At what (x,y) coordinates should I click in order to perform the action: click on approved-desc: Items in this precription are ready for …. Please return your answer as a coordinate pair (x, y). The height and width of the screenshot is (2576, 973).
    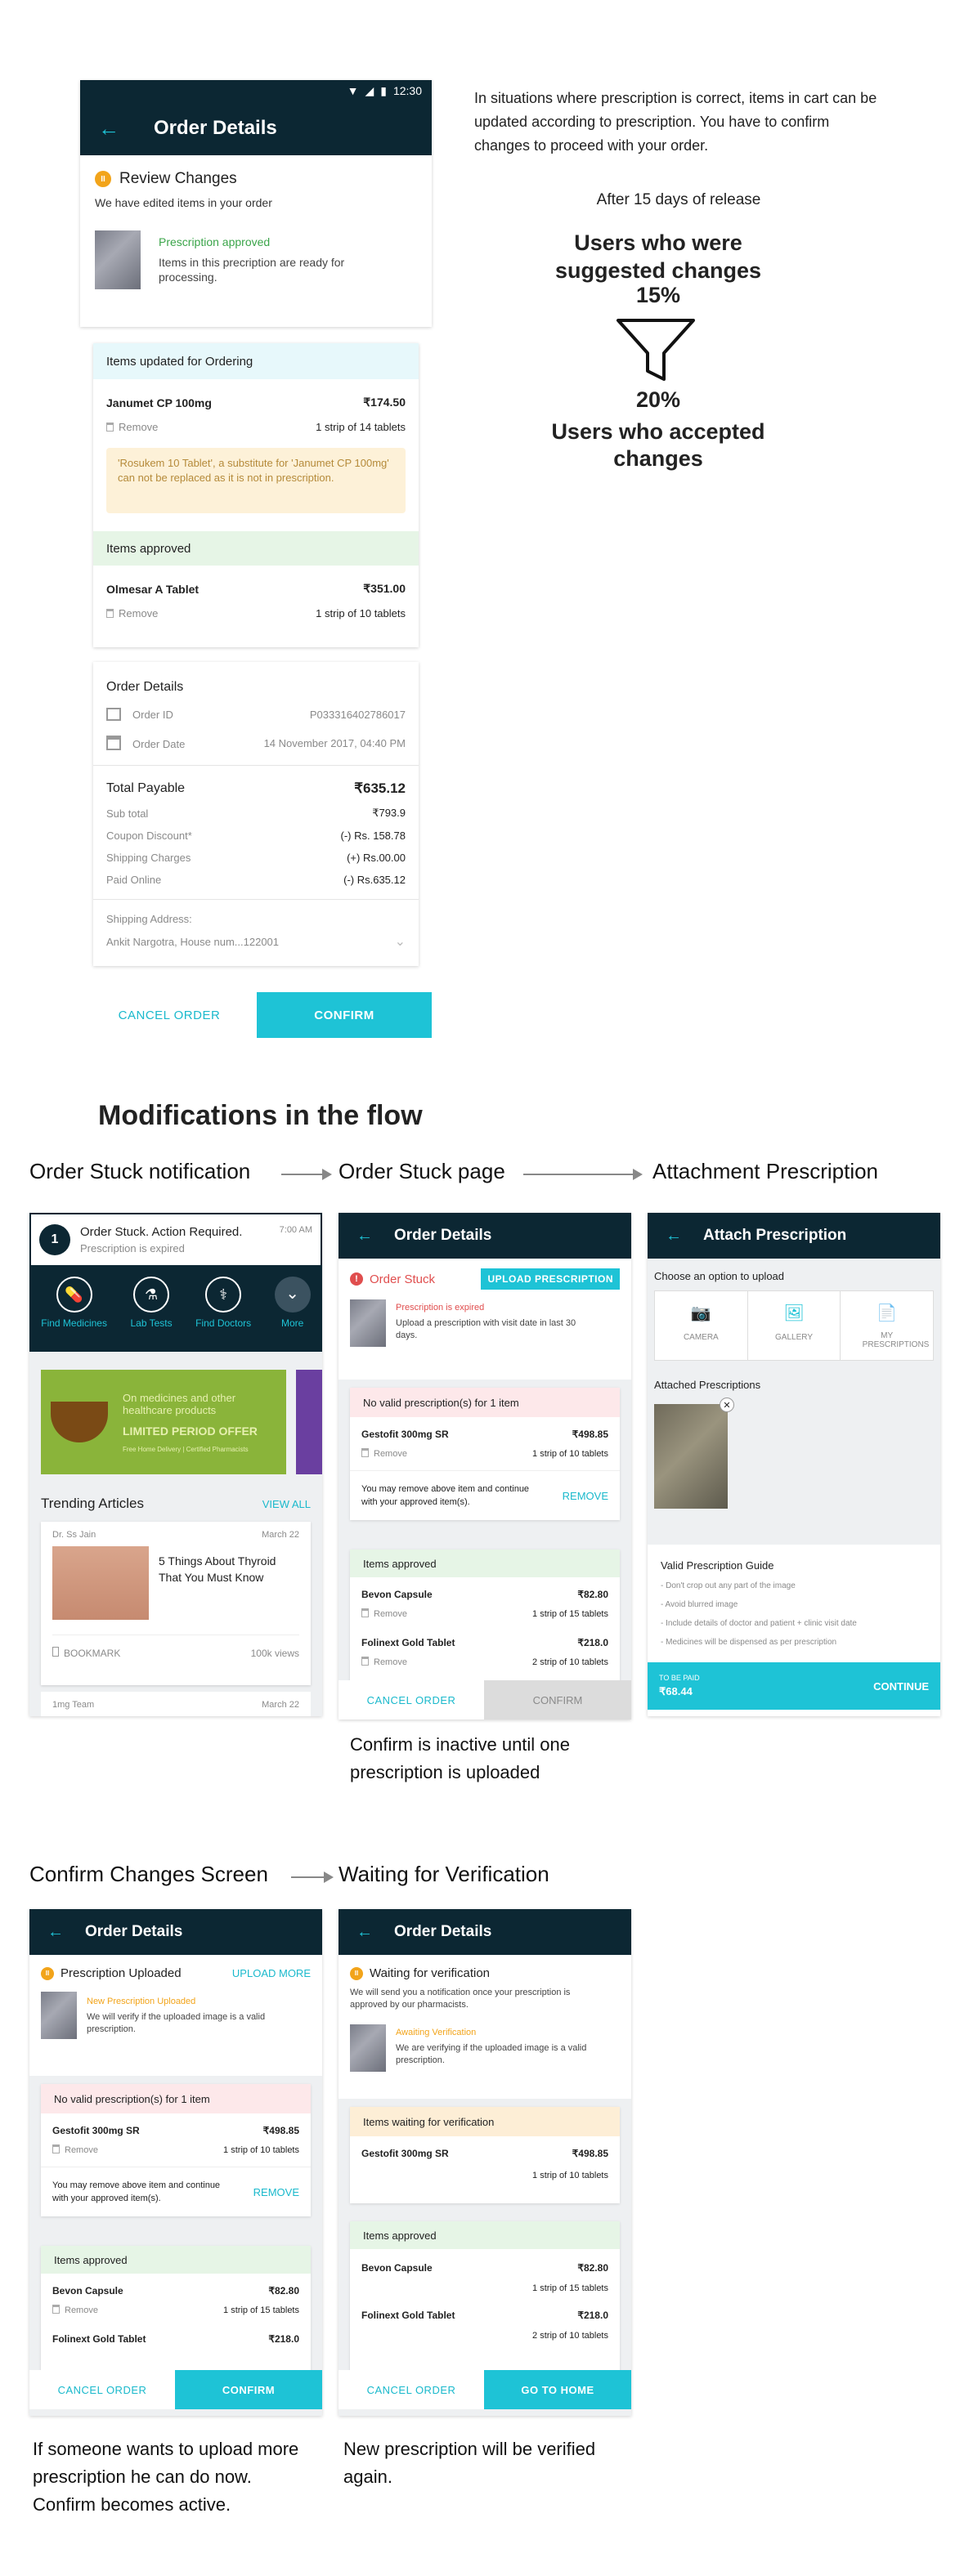
    Looking at the image, I should click on (252, 270).